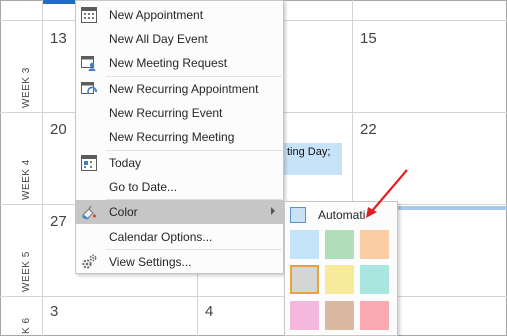 This screenshot has height=336, width=507. I want to click on arrow-shaft, so click(389, 190).